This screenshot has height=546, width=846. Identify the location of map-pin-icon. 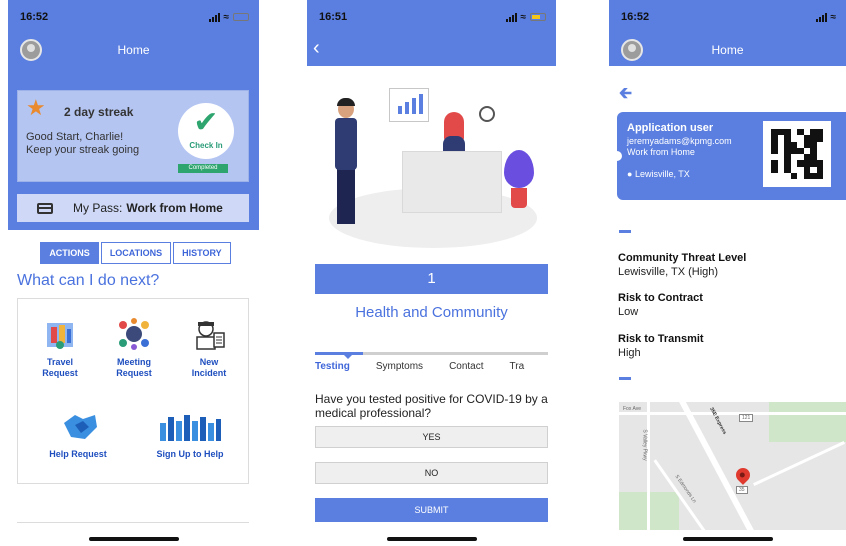
(743, 475).